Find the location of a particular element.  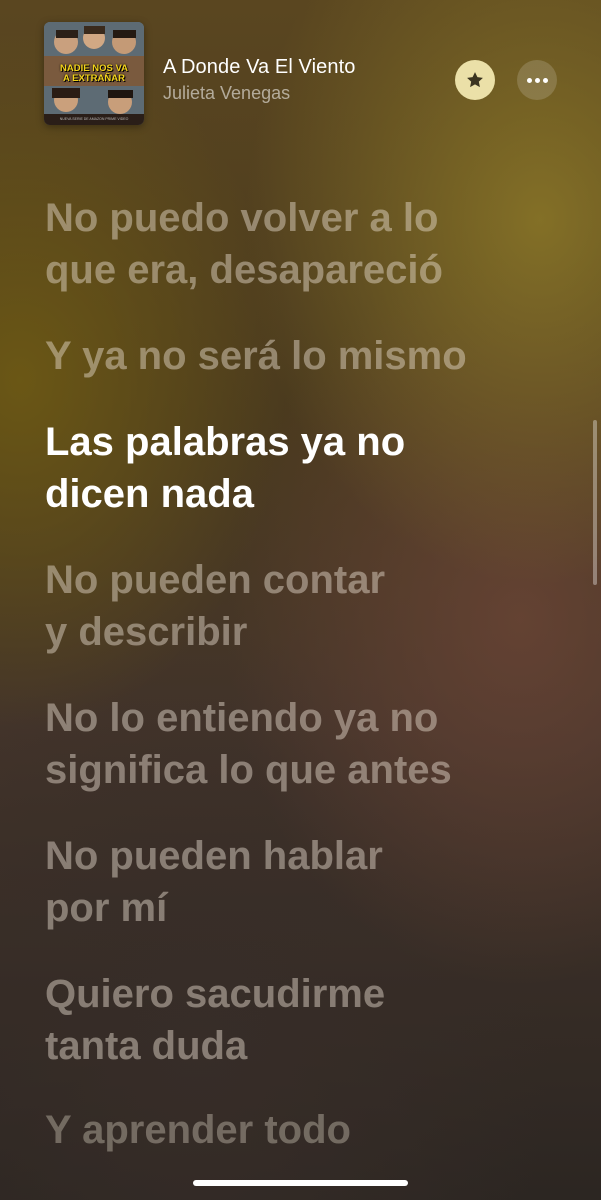

album-art-title: NADIE NOS VA A EXTRAÑAR is located at coordinates (94, 73).